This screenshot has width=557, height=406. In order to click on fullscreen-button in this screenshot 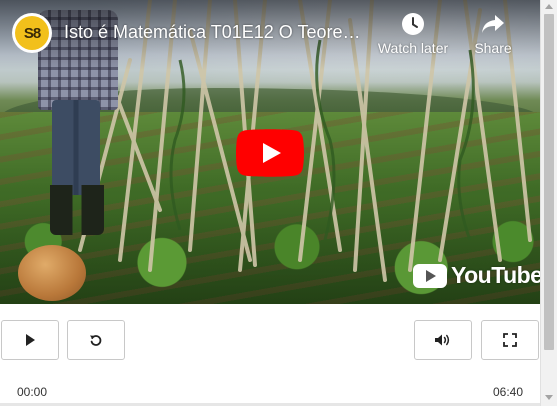, I will do `click(510, 340)`.